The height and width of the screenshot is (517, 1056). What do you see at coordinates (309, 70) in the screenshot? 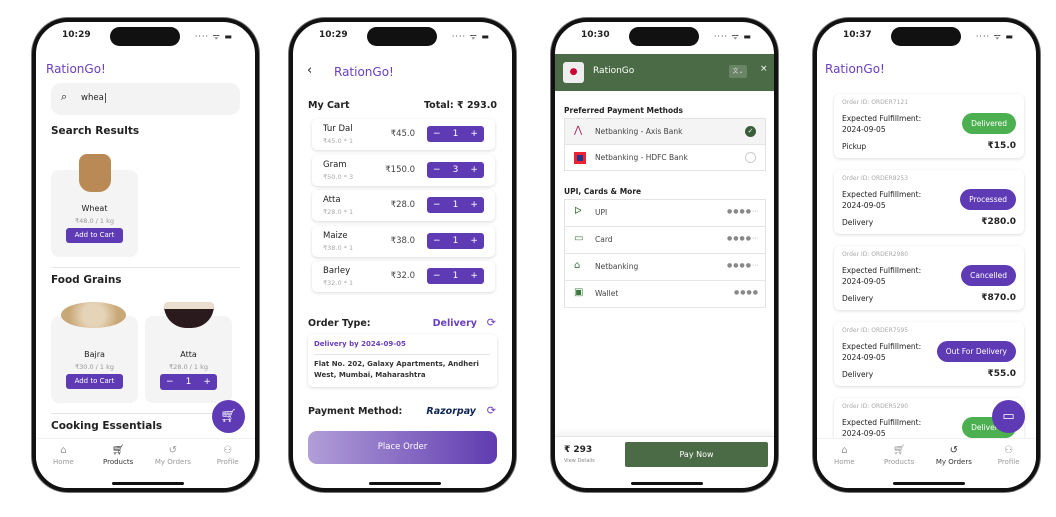
I see `back-button: ‹` at bounding box center [309, 70].